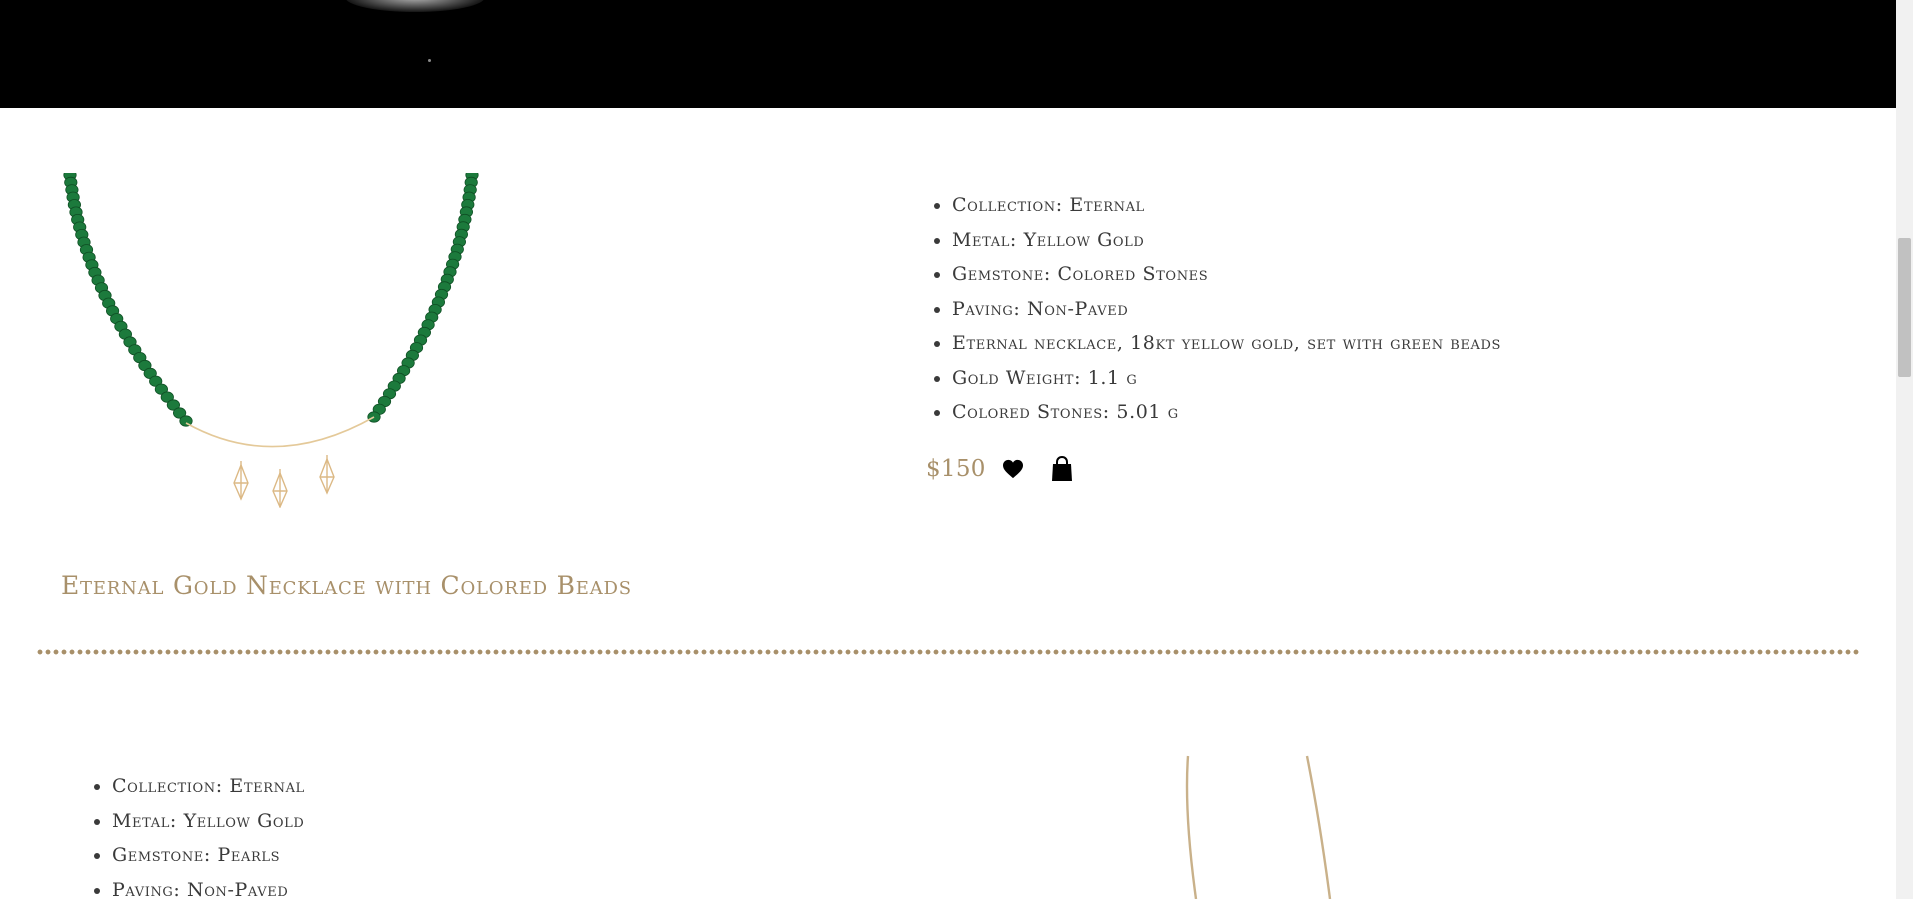  Describe the element at coordinates (1904, 449) in the screenshot. I see `vertical-scrollbar` at that location.